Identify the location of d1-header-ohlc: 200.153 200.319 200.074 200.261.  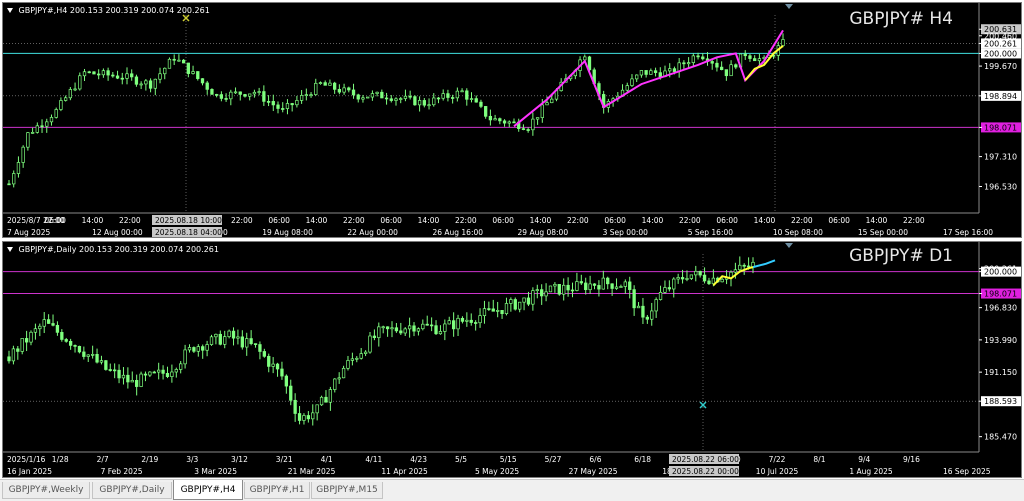
(149, 249).